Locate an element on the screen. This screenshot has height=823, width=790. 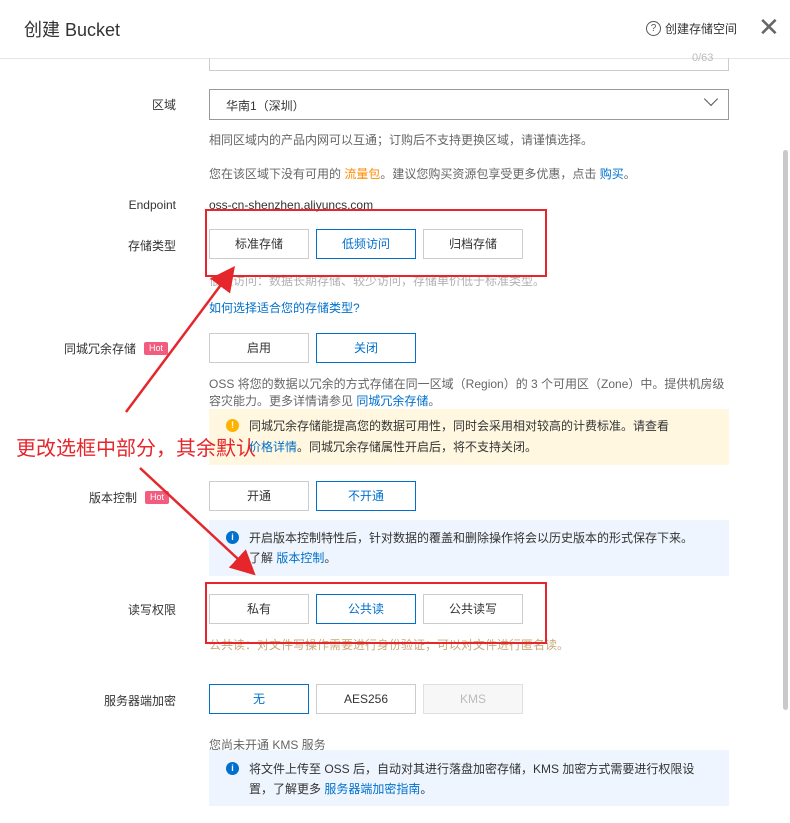
arrow-to-storage is located at coordinates (179, 339).